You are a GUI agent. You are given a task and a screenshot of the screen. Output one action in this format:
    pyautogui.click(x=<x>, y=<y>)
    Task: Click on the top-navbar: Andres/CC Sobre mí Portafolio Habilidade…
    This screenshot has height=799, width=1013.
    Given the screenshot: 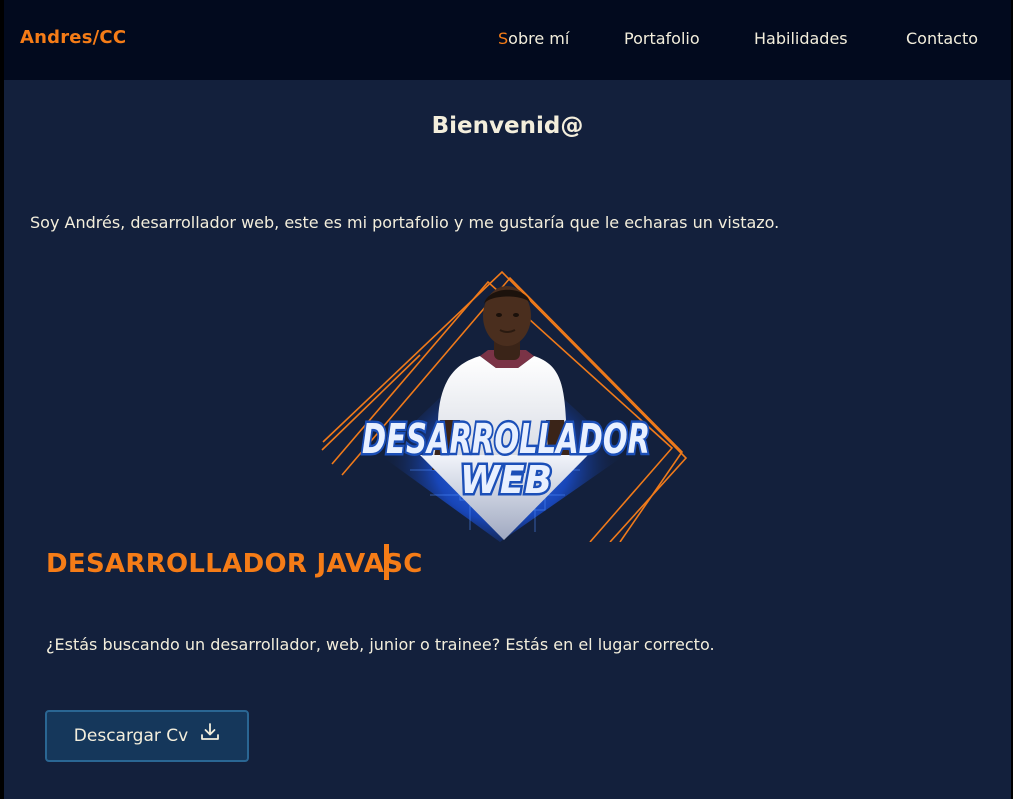 What is the action you would take?
    pyautogui.click(x=507, y=40)
    